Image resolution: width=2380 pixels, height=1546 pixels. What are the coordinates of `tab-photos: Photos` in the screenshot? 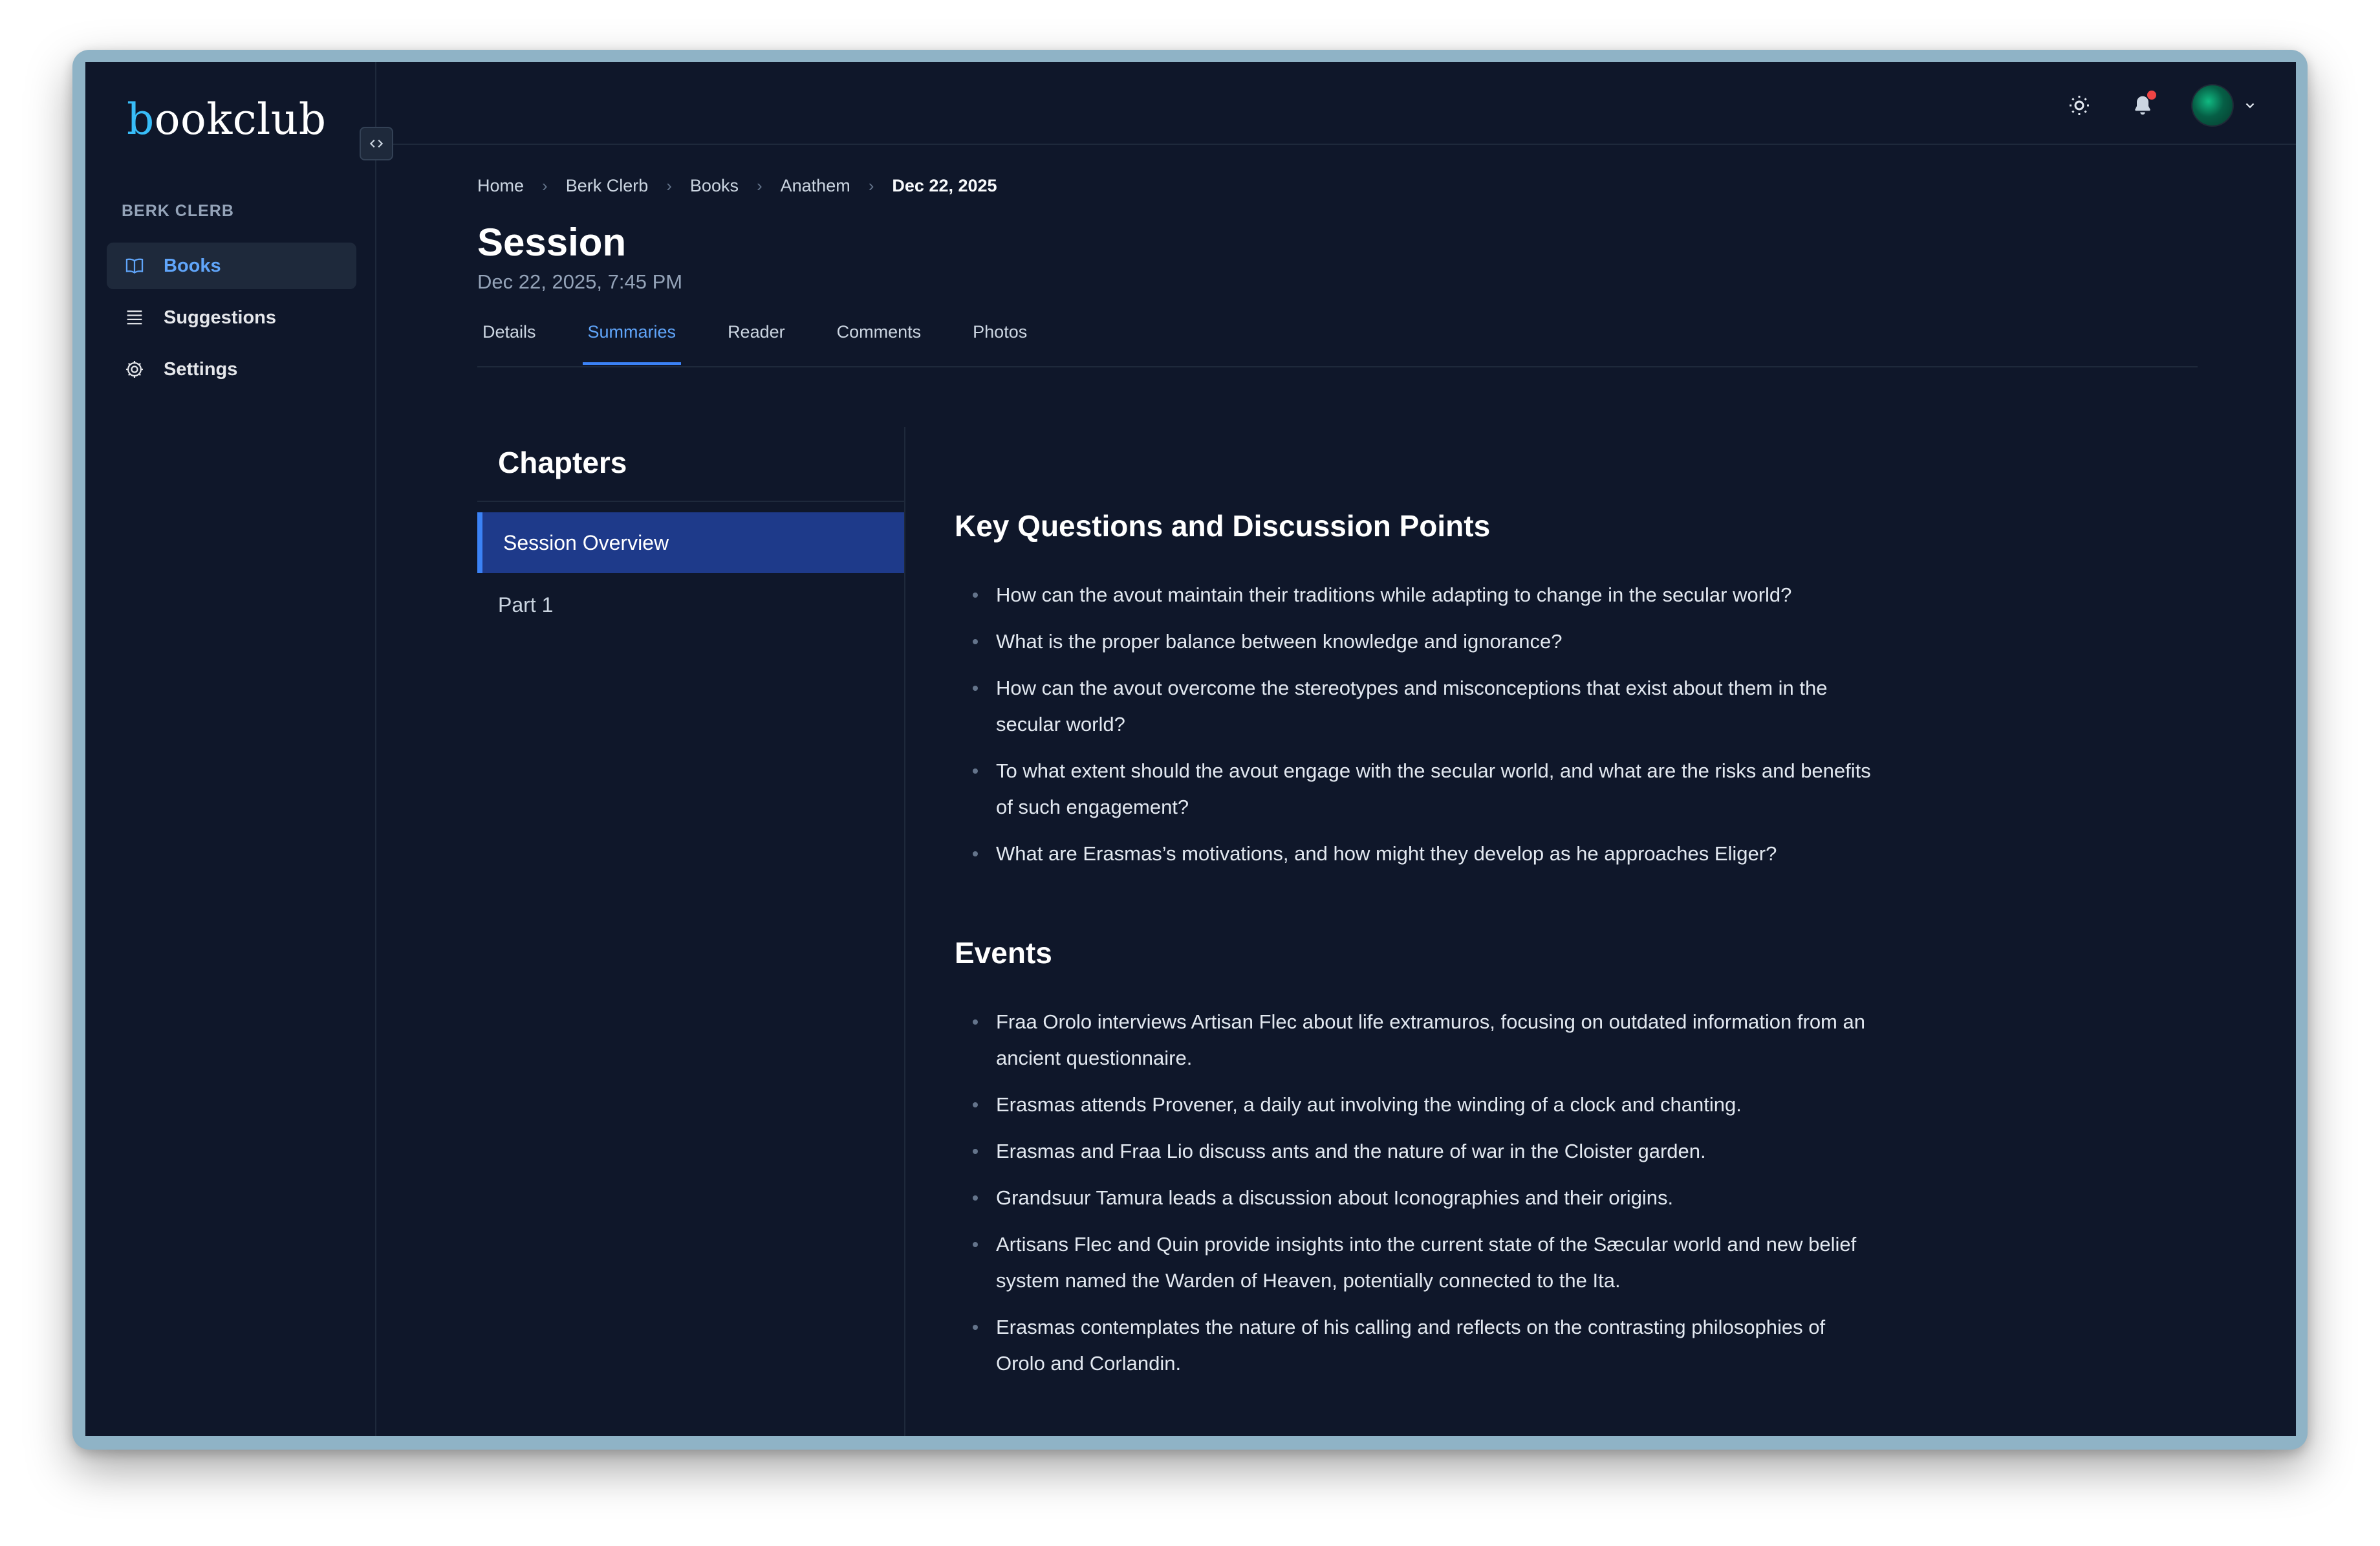 It's located at (1000, 342).